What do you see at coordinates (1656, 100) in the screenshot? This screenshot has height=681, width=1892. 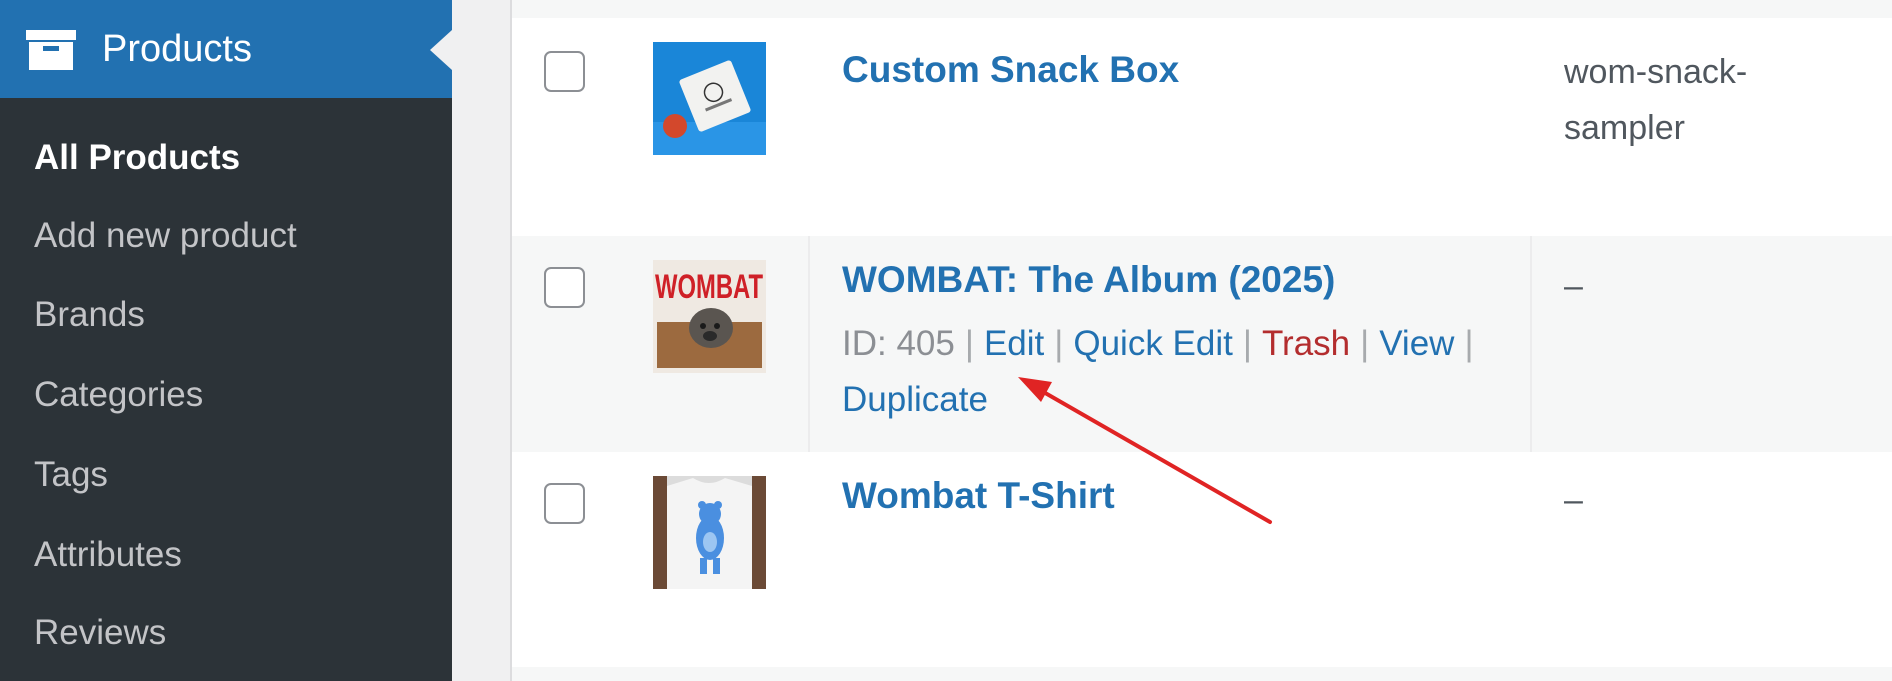 I see `product-sku: wom-snack-sampler` at bounding box center [1656, 100].